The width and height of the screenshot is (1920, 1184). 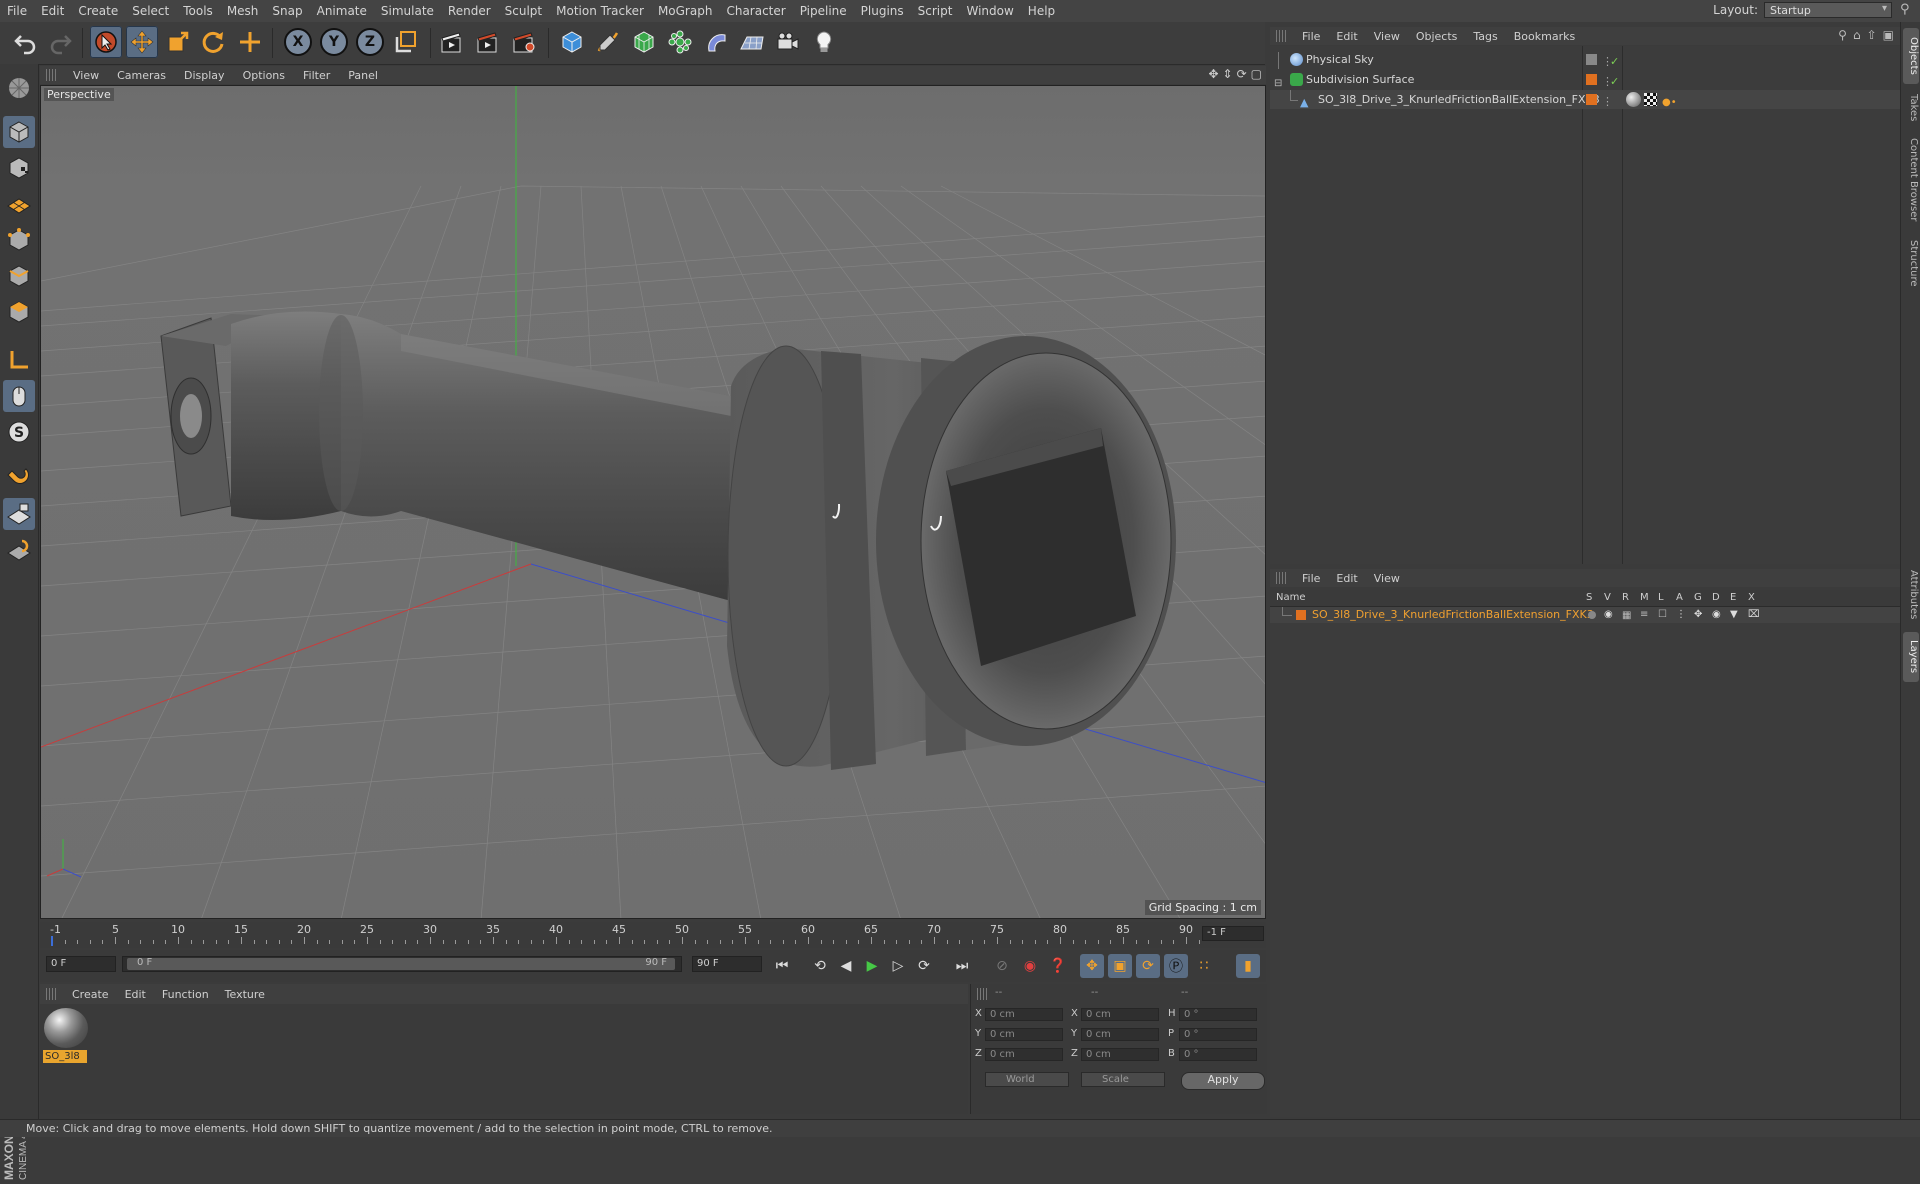 What do you see at coordinates (250, 42) in the screenshot?
I see `recent-tool-button` at bounding box center [250, 42].